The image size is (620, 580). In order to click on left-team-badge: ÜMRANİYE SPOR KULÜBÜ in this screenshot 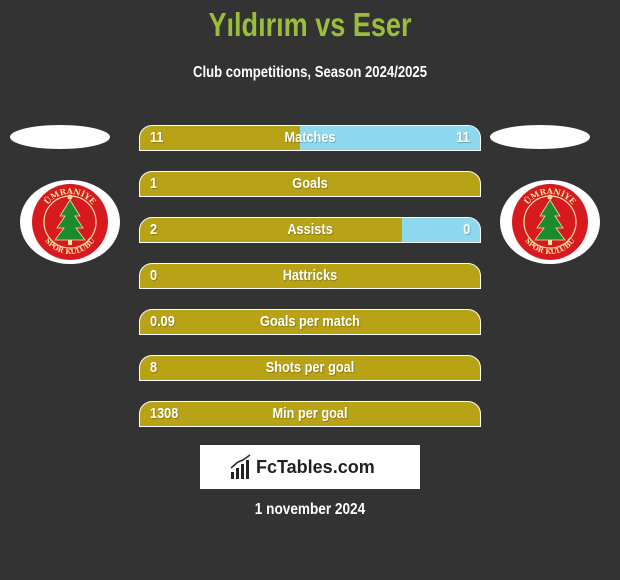, I will do `click(70, 222)`.